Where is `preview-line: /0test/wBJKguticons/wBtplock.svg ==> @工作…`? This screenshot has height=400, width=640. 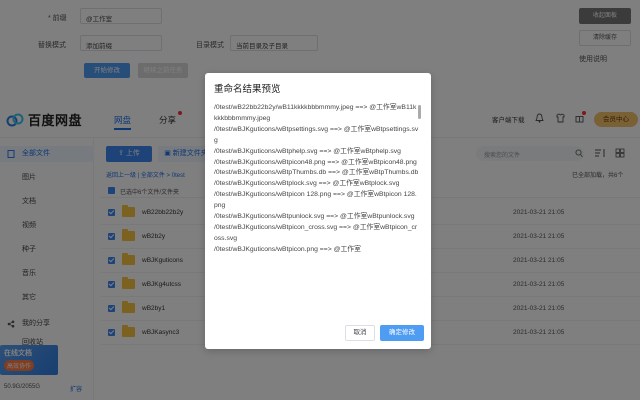
preview-line: /0test/wBJKguticons/wBtplock.svg ==> @工作… is located at coordinates (307, 184).